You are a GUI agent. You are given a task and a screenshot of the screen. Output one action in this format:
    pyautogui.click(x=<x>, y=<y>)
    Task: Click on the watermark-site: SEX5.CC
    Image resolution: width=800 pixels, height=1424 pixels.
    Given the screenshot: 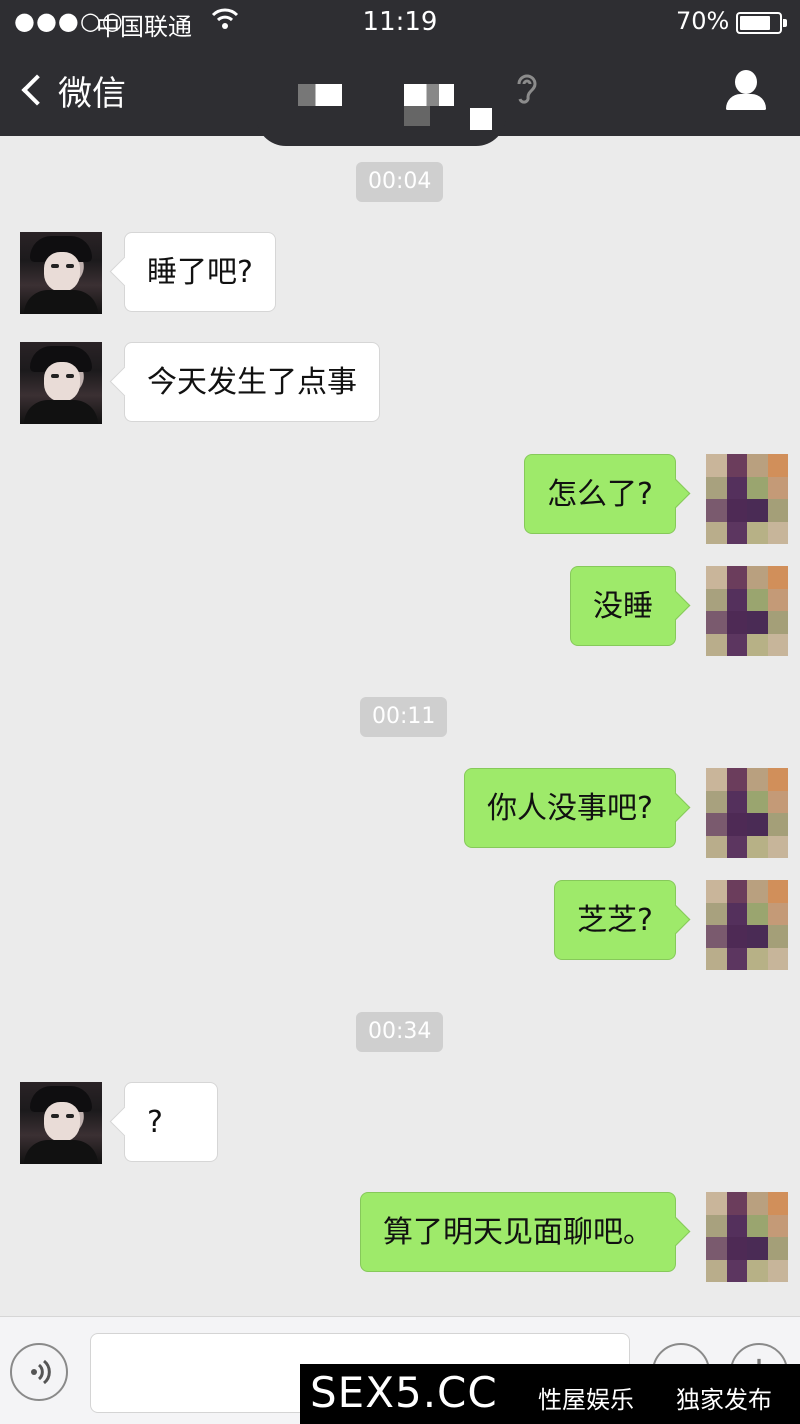 What is the action you would take?
    pyautogui.click(x=404, y=1392)
    